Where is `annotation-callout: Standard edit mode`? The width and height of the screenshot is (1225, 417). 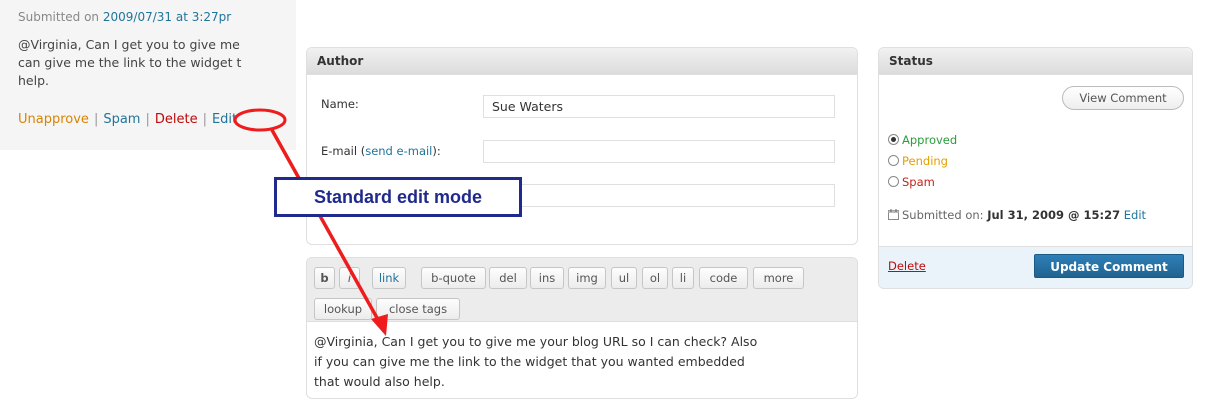
annotation-callout: Standard edit mode is located at coordinates (398, 197).